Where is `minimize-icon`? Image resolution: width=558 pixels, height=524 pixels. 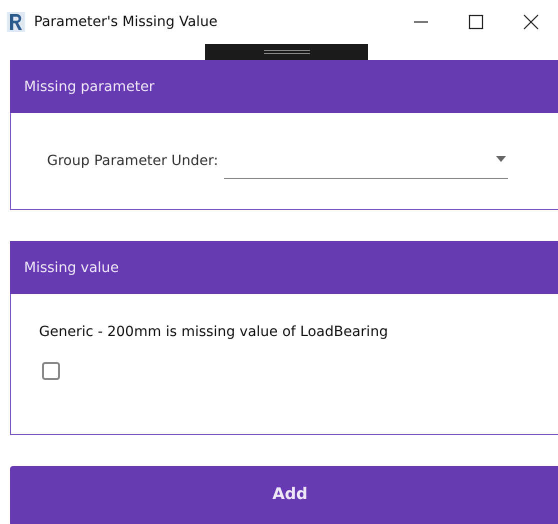
minimize-icon is located at coordinates (421, 22).